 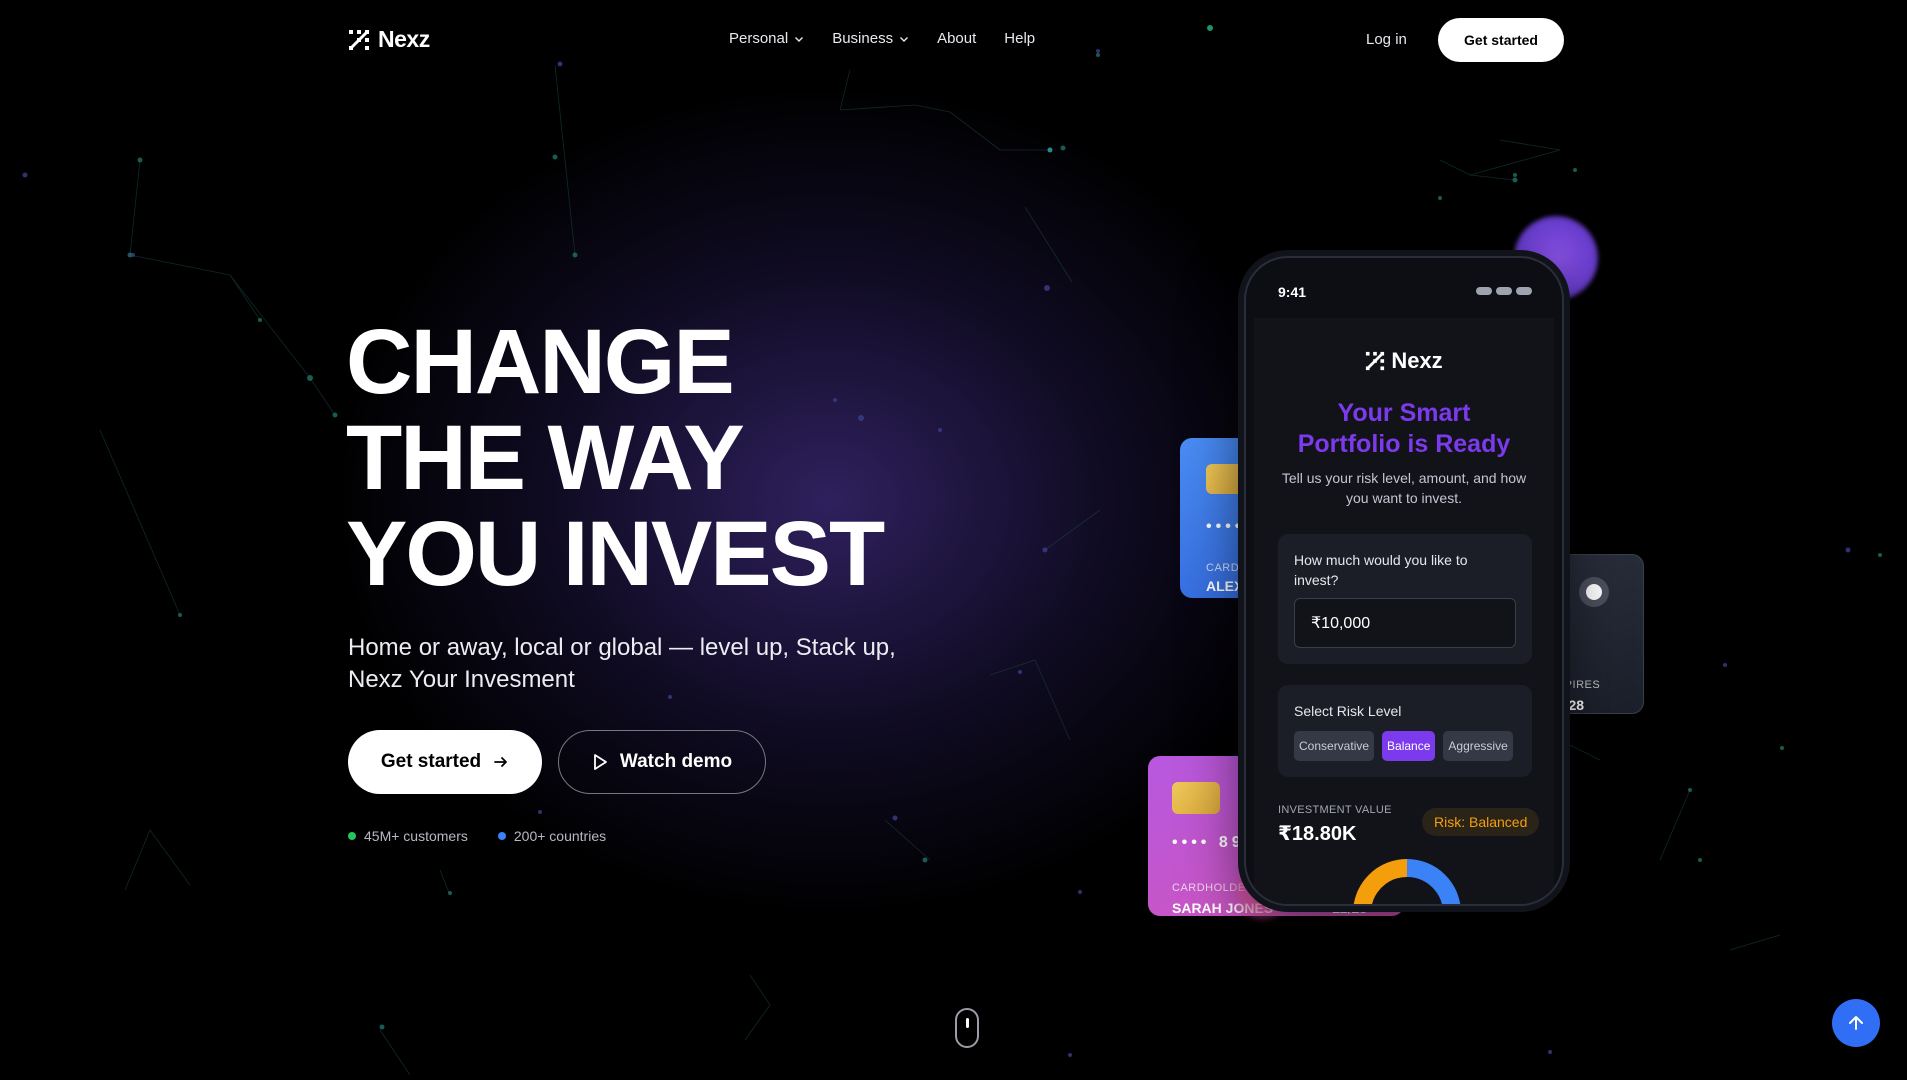 What do you see at coordinates (759, 38) in the screenshot?
I see `nav-link-label: Personal` at bounding box center [759, 38].